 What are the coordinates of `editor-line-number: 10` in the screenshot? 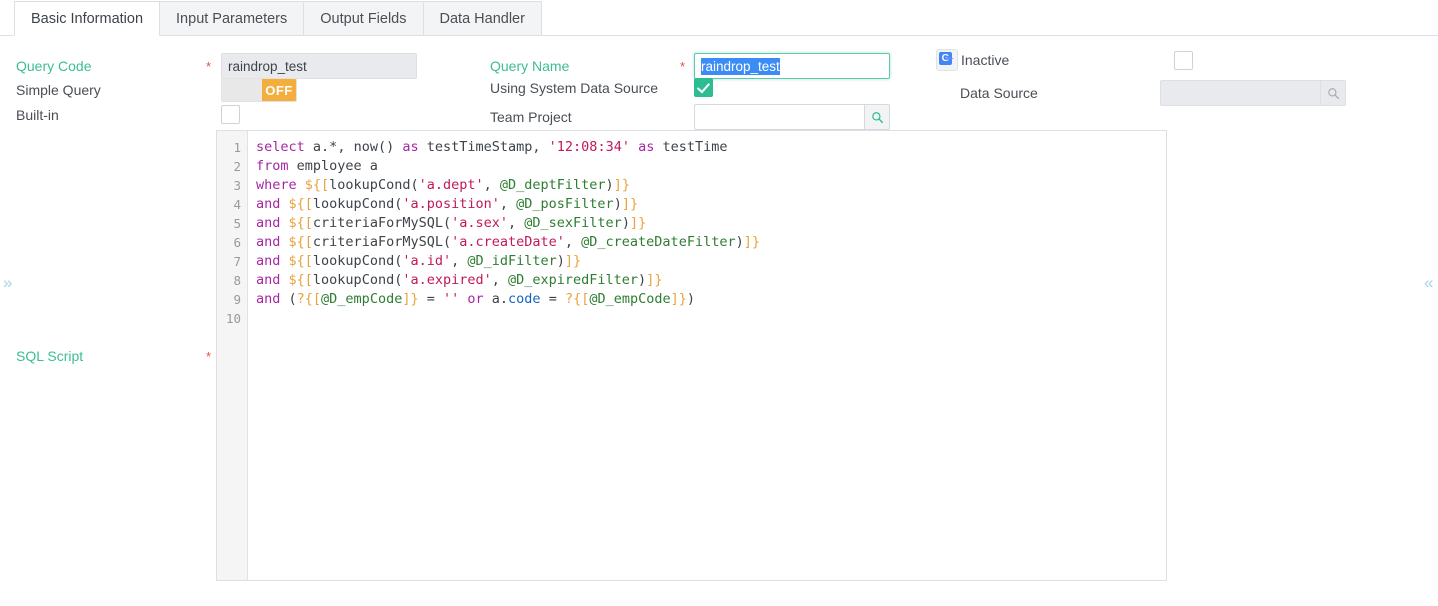 It's located at (233, 318).